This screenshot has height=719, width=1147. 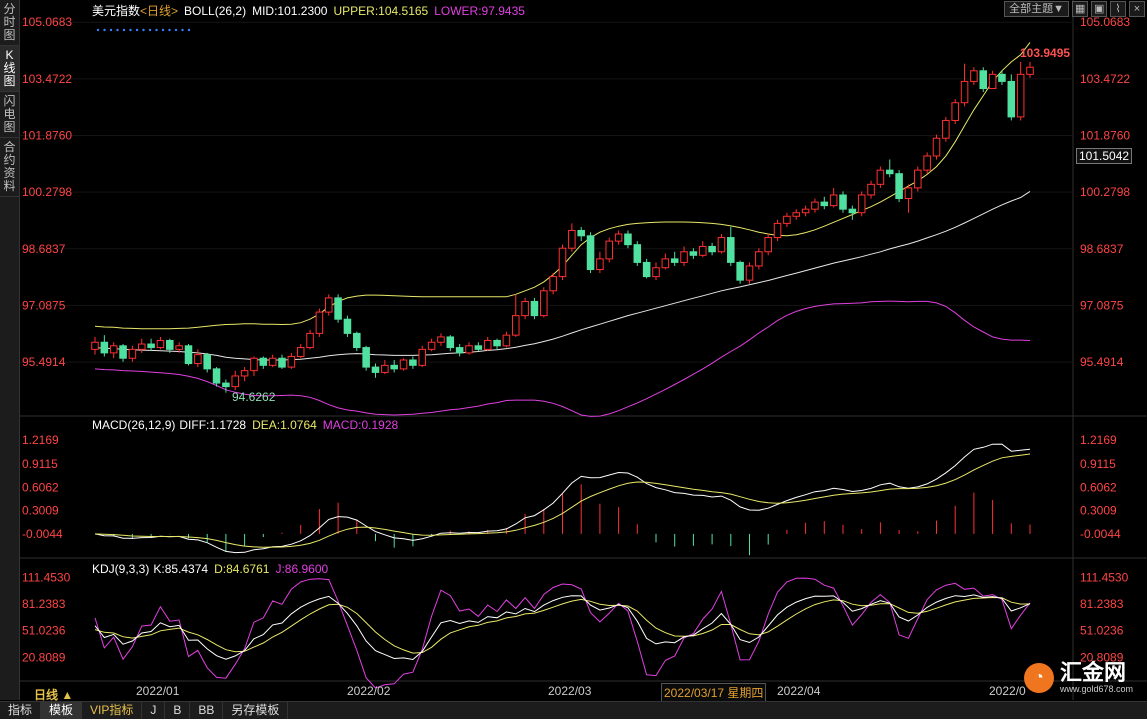 What do you see at coordinates (1105, 79) in the screenshot?
I see `price-tick-label: 103.4722` at bounding box center [1105, 79].